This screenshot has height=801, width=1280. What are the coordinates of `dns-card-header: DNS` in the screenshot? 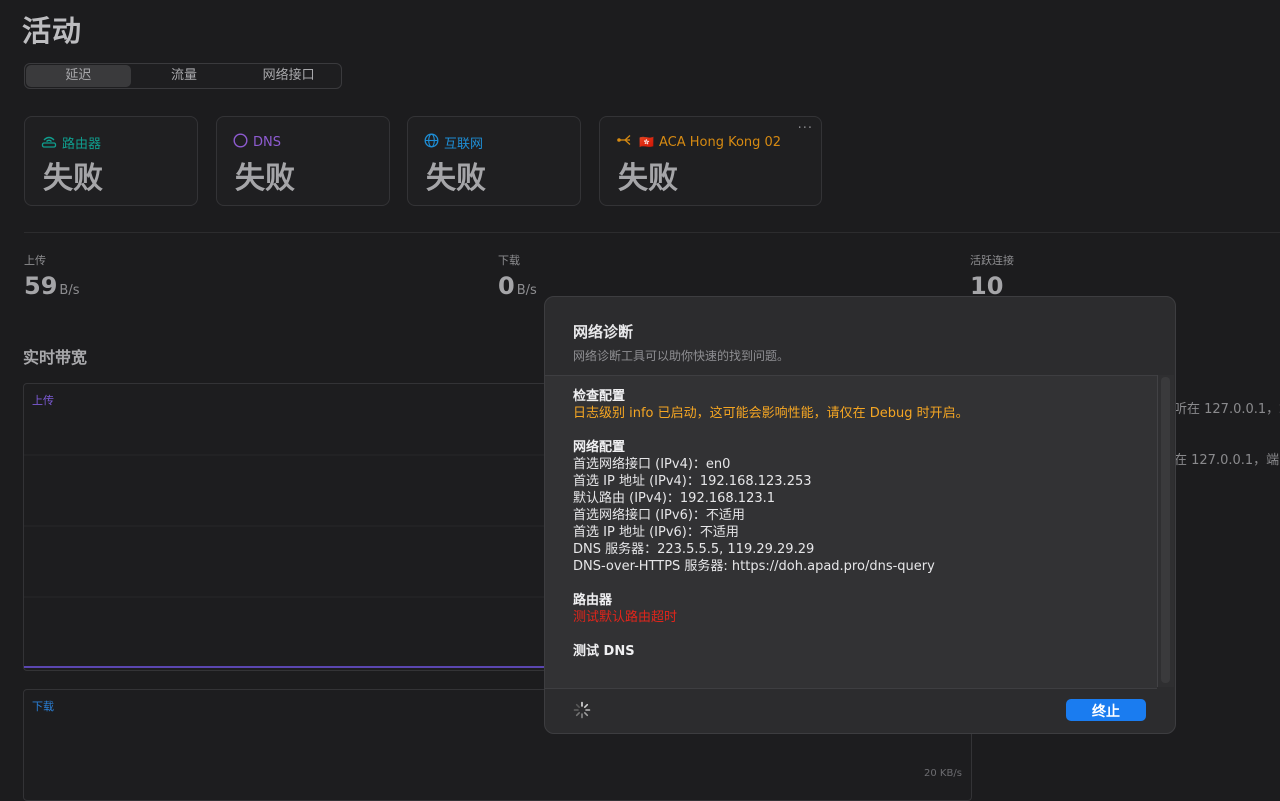 It's located at (257, 142).